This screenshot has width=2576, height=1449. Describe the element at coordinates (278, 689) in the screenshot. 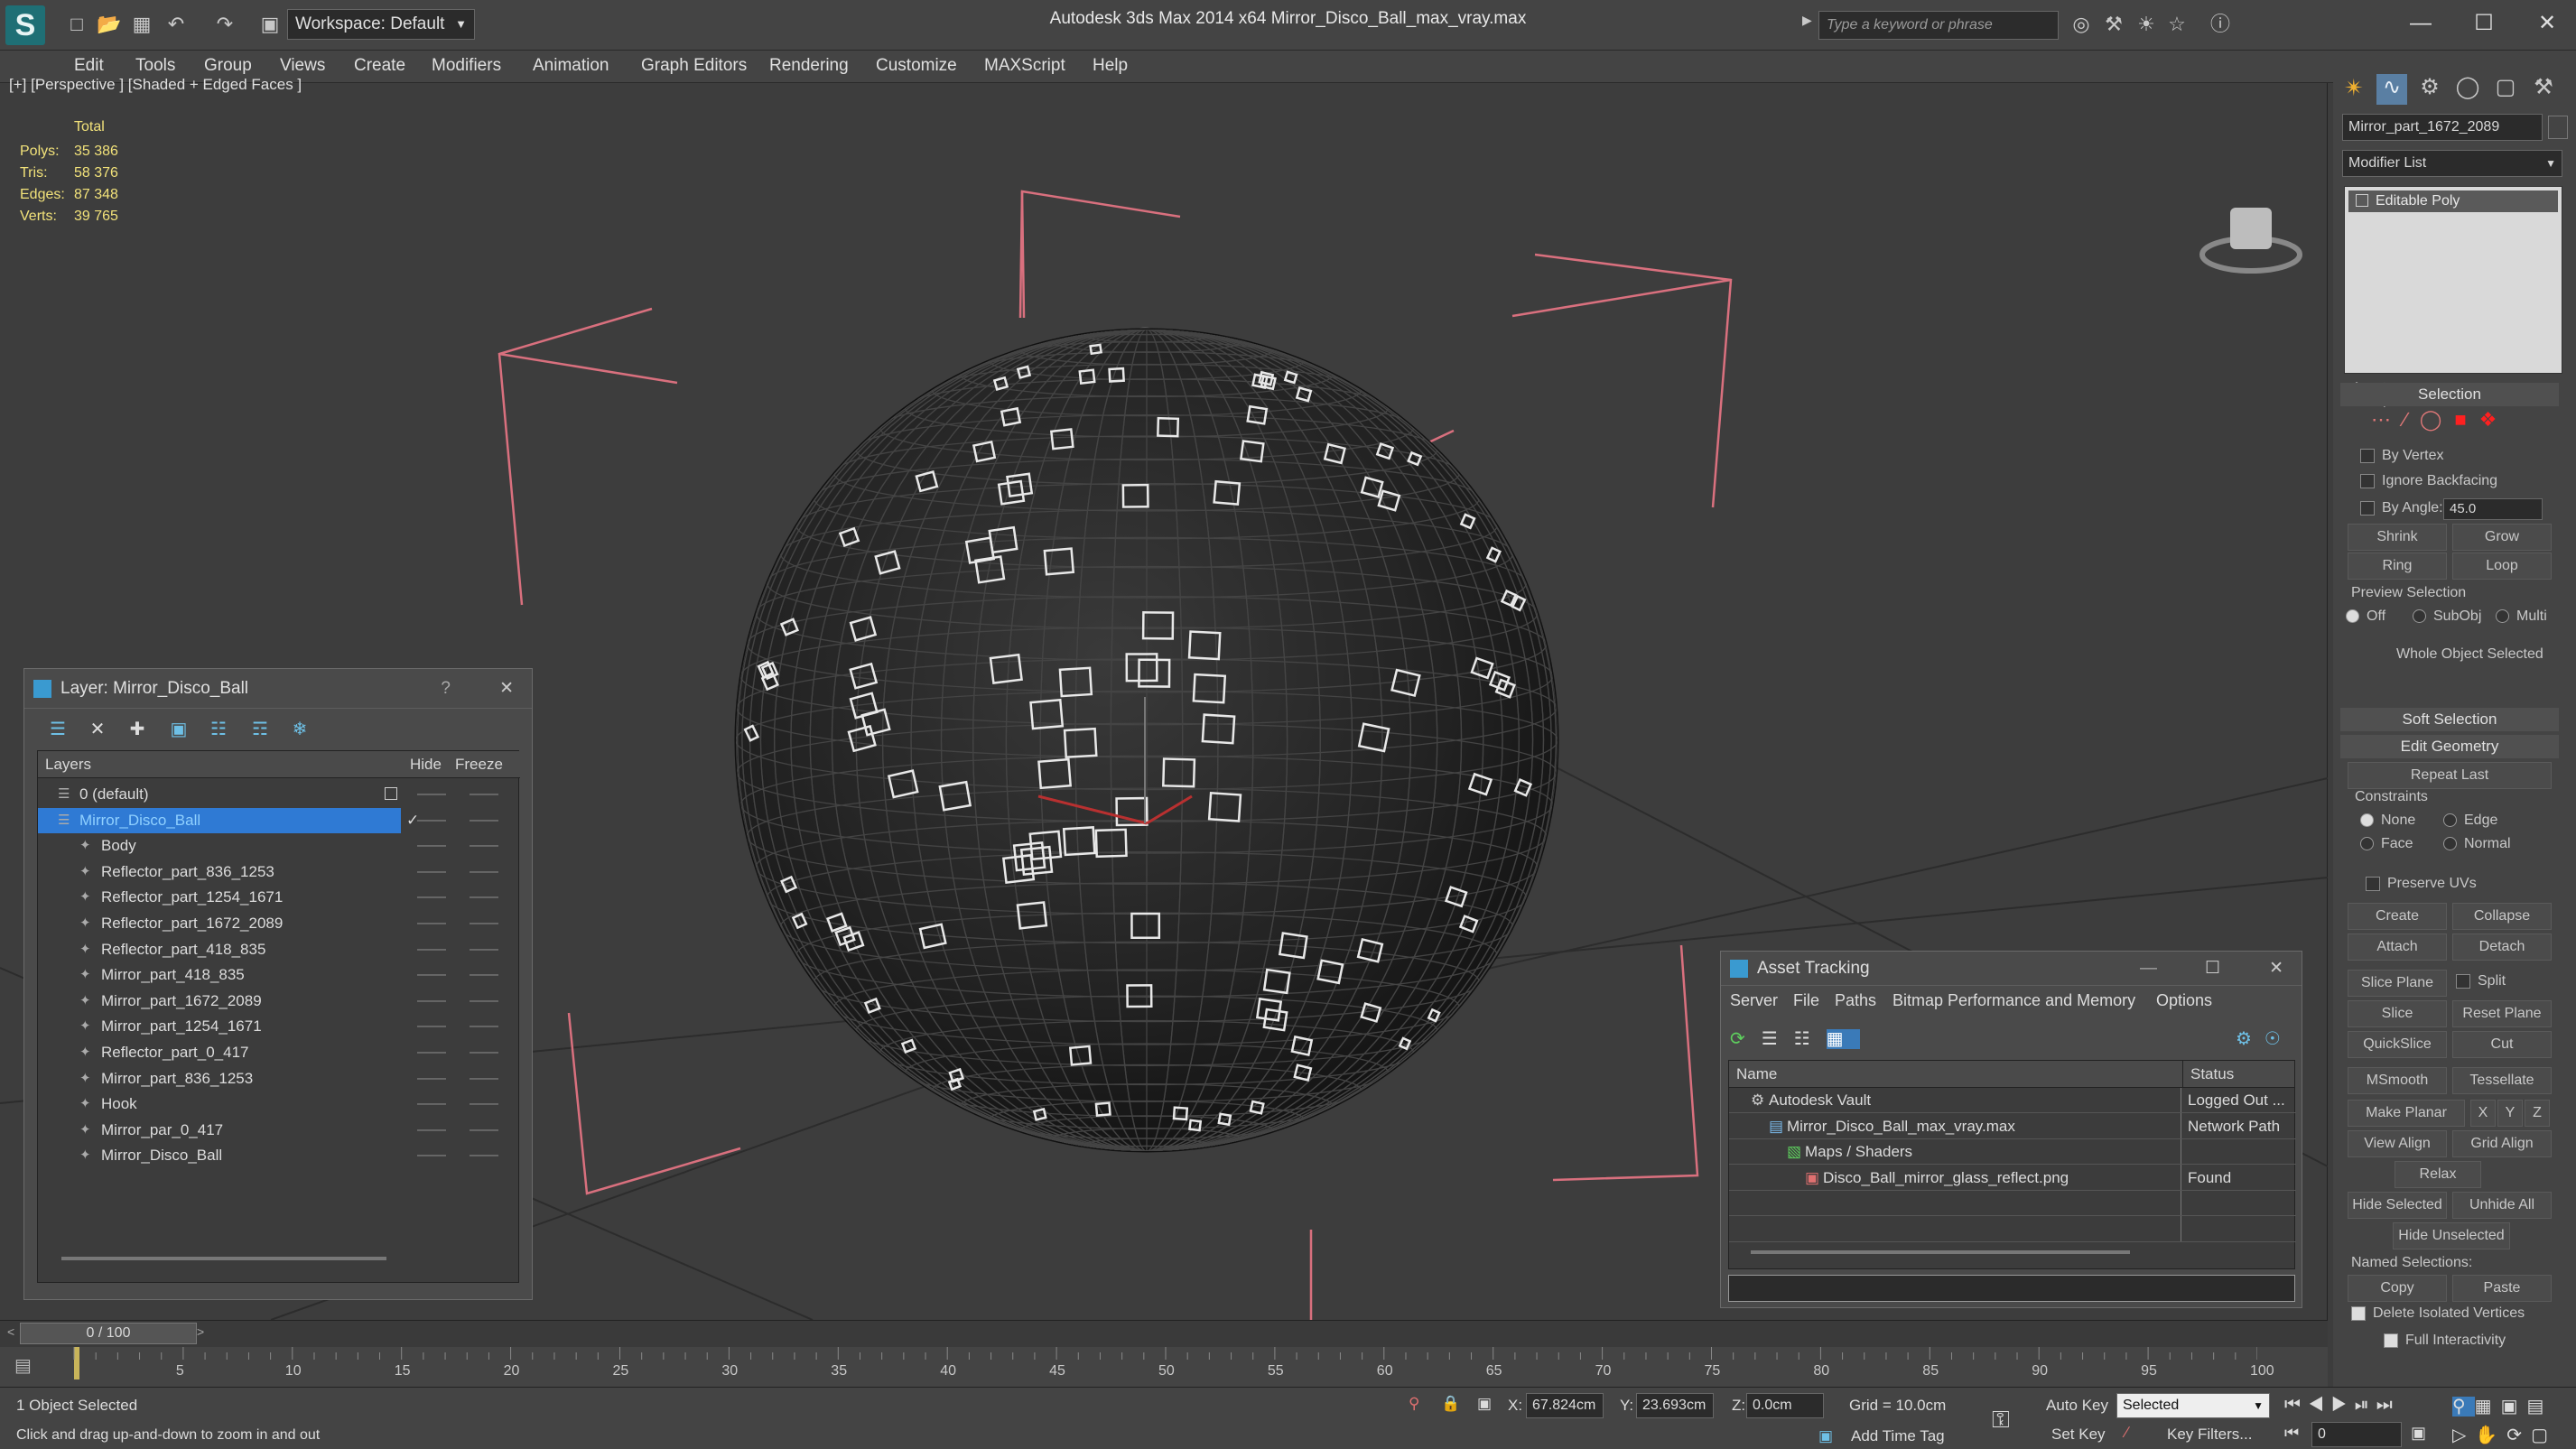

I see `layer-dialog-titlebar: Layer: Mirror_Disco_Ball ? ✕` at that location.